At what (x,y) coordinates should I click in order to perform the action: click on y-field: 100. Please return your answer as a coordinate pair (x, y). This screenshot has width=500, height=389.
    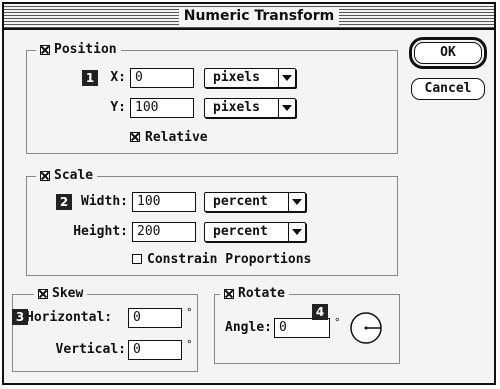
    Looking at the image, I should click on (162, 108).